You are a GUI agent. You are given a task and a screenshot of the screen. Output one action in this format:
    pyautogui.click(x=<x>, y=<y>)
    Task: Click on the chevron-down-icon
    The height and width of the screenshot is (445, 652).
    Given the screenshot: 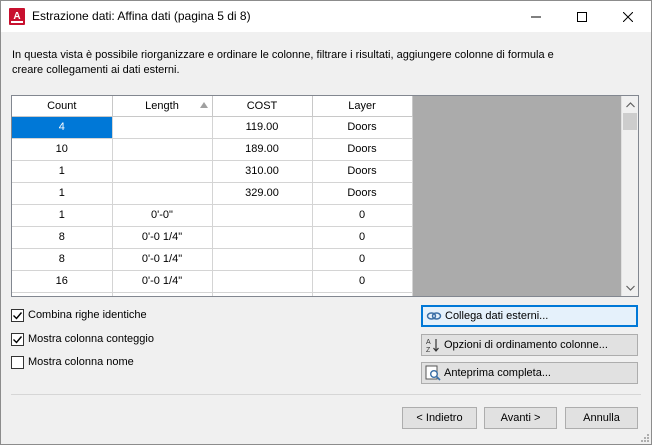 What is the action you would take?
    pyautogui.click(x=630, y=288)
    